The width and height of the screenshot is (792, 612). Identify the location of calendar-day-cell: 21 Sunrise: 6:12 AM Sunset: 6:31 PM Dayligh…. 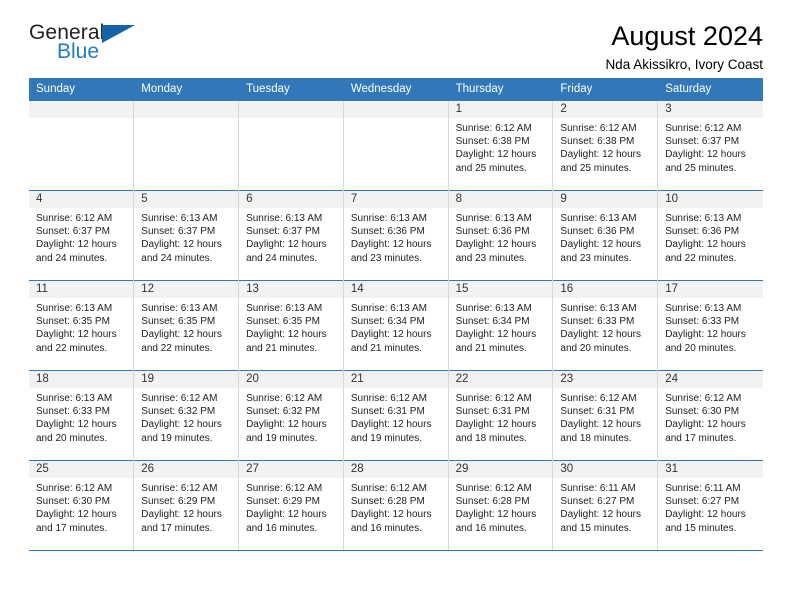
(396, 415).